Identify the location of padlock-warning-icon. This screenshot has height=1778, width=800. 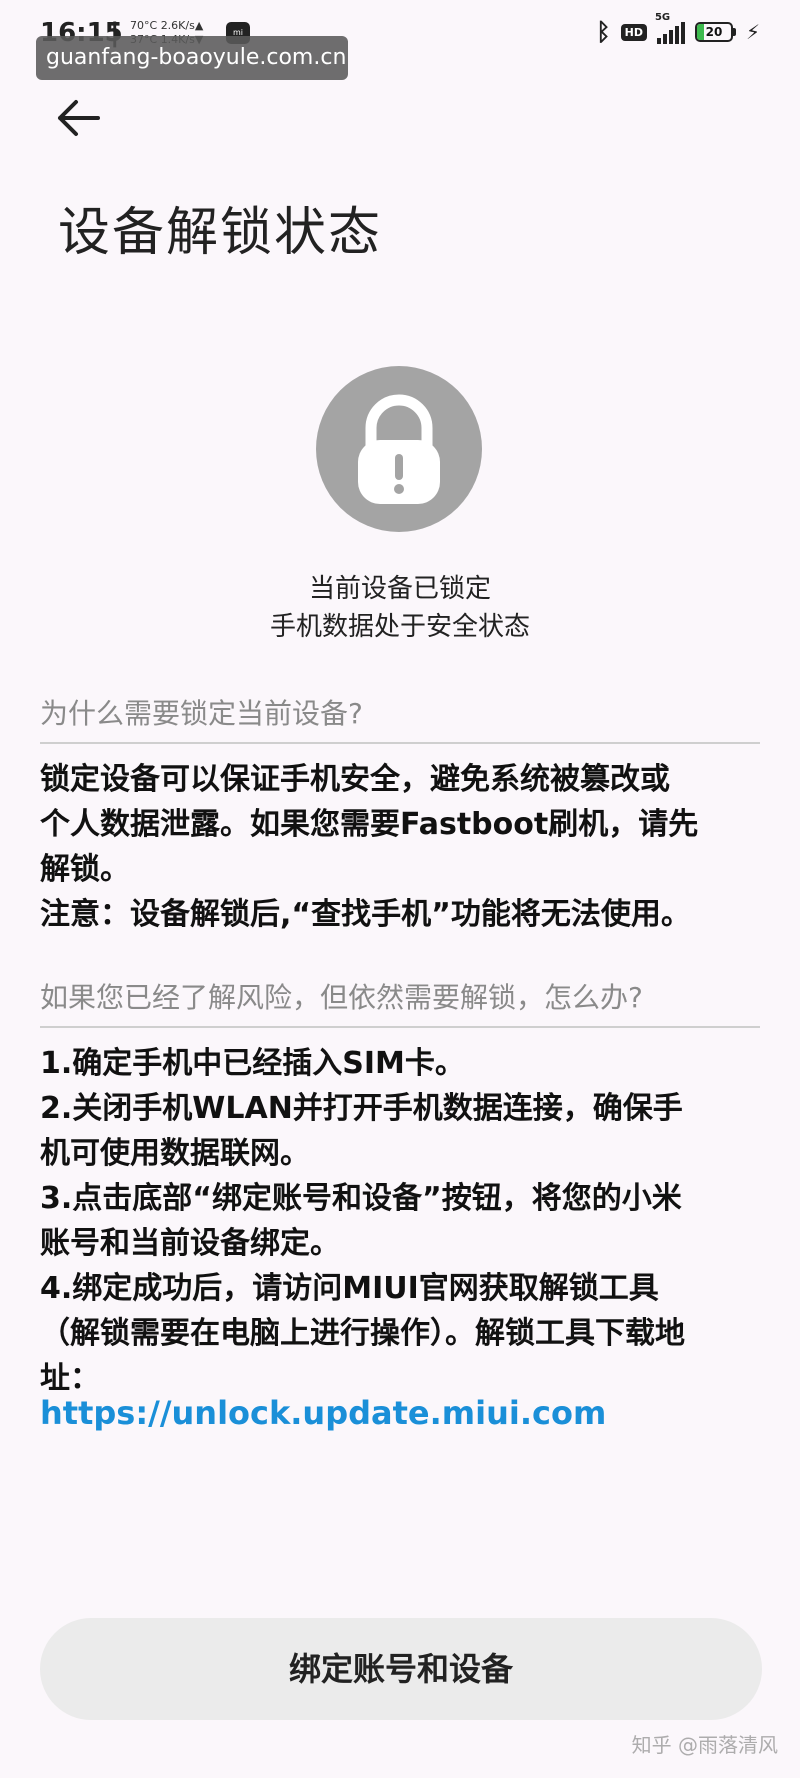
(399, 449).